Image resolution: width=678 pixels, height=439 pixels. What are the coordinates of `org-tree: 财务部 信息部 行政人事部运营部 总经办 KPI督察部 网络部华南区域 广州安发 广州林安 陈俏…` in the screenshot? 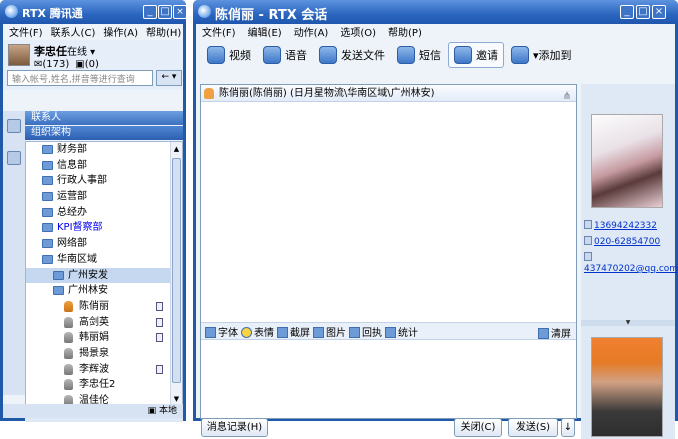 It's located at (104, 274).